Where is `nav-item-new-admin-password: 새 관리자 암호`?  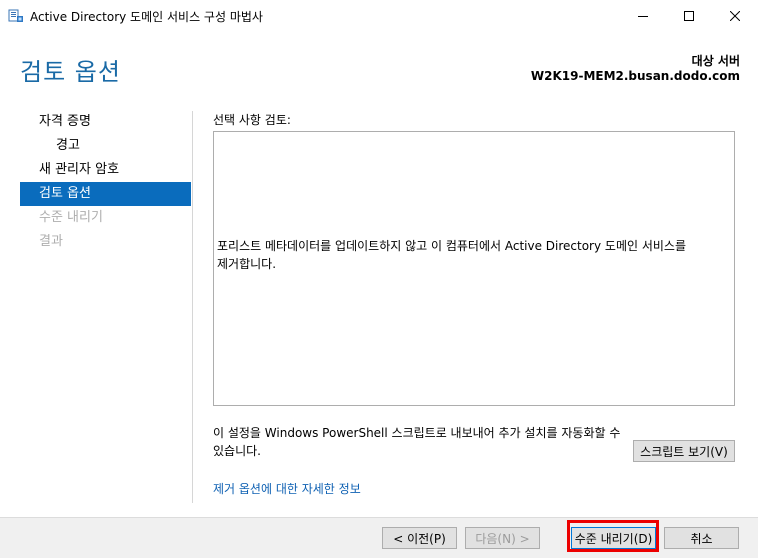
nav-item-new-admin-password: 새 관리자 암호 is located at coordinates (105, 170).